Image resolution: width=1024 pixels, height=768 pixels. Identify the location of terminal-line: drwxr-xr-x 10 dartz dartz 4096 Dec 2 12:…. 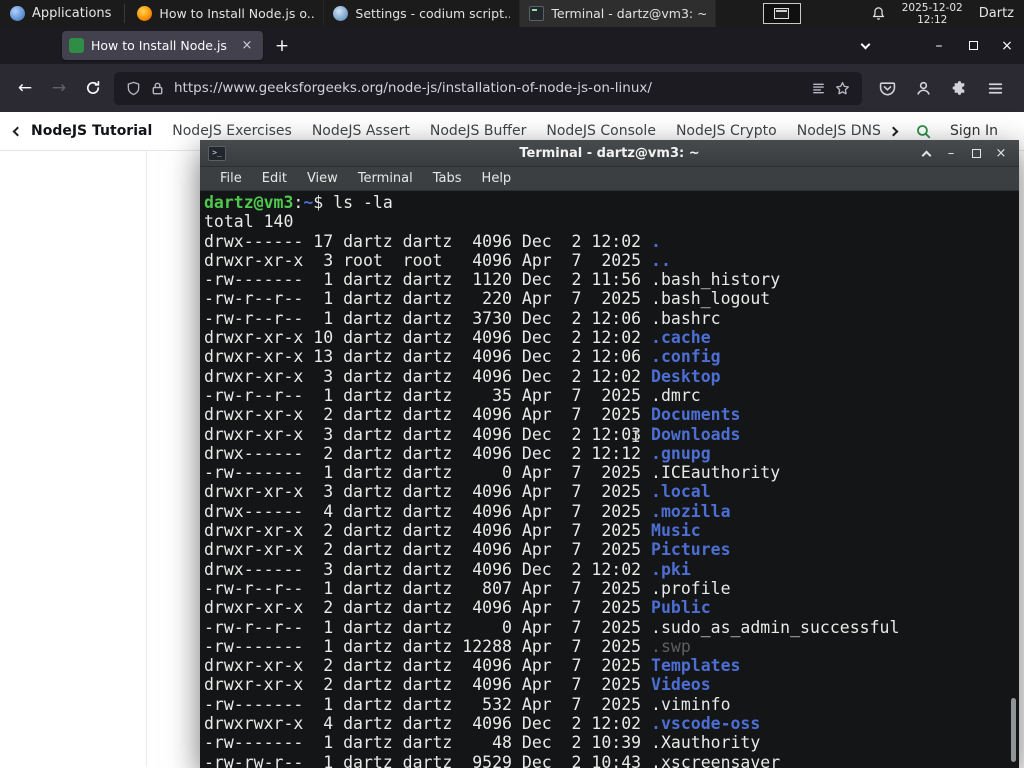
(457, 338).